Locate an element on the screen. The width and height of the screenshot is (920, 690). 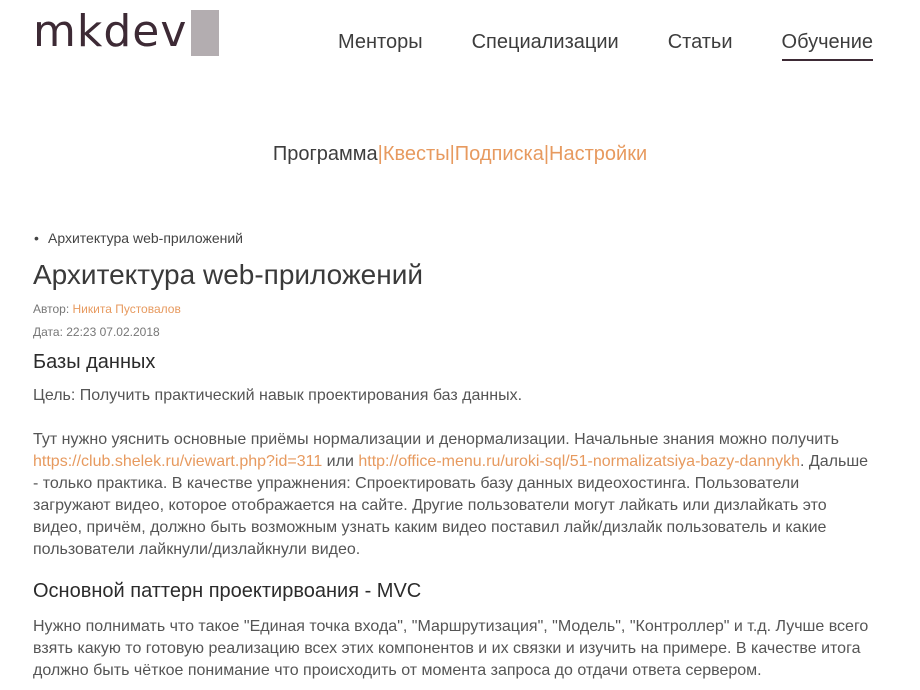
nav-item-learning: Обучение is located at coordinates (827, 45).